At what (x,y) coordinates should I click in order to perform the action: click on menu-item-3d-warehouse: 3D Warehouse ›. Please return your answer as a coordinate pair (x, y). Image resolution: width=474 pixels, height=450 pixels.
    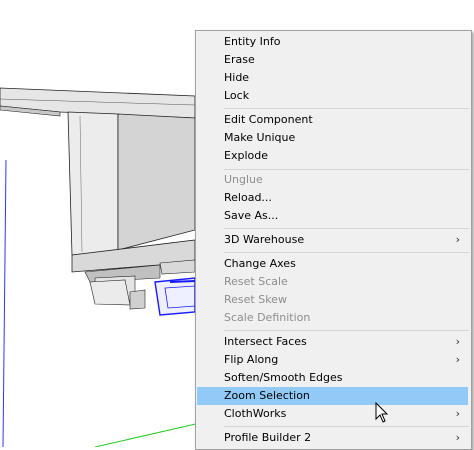
    Looking at the image, I should click on (332, 240).